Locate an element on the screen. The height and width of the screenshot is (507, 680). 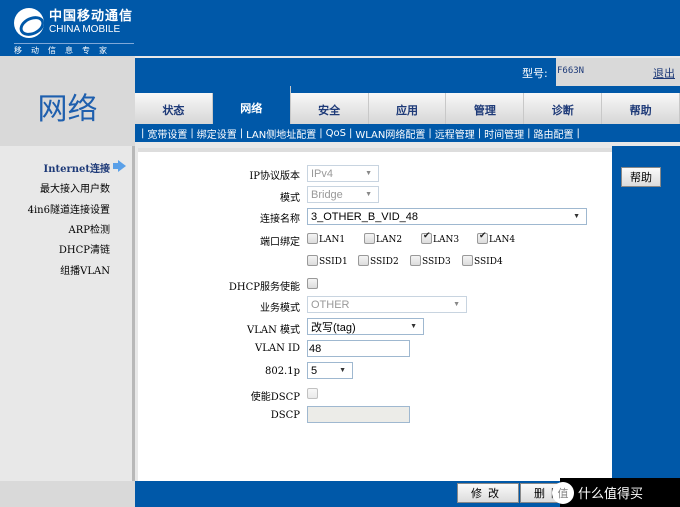
ssid3-checkbox is located at coordinates (415, 260).